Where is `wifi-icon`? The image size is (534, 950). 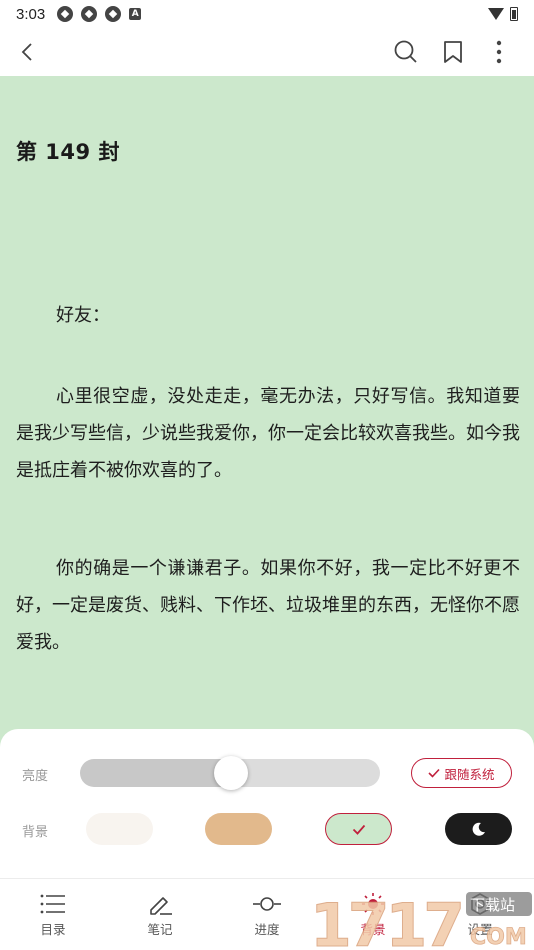
wifi-icon is located at coordinates (496, 14).